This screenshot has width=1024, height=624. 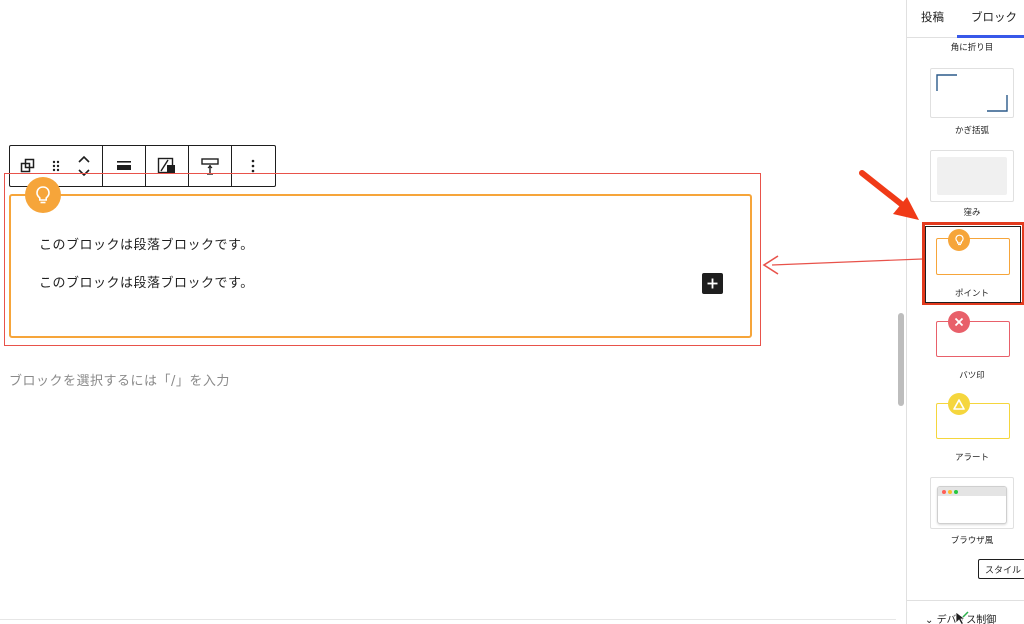 I want to click on alert-preview-box, so click(x=973, y=421).